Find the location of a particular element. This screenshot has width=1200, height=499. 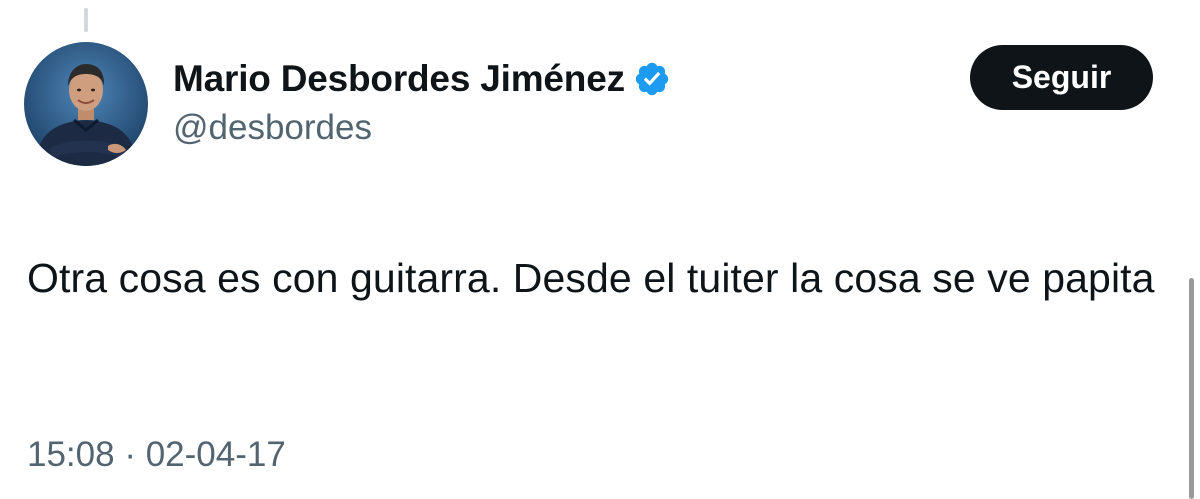

verified-badge-icon is located at coordinates (652, 79).